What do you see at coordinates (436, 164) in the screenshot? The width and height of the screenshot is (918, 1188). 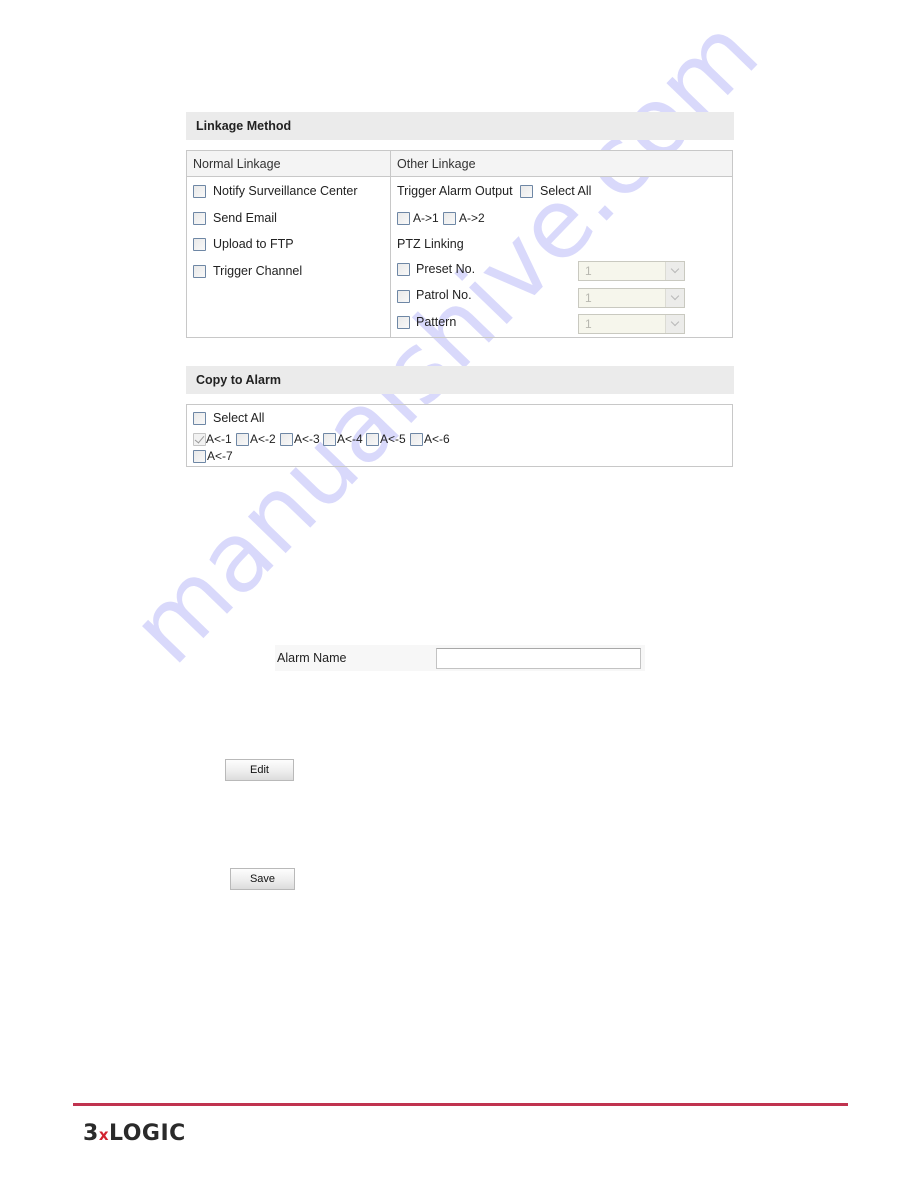 I see `other-linkage-header: Other Linkage` at bounding box center [436, 164].